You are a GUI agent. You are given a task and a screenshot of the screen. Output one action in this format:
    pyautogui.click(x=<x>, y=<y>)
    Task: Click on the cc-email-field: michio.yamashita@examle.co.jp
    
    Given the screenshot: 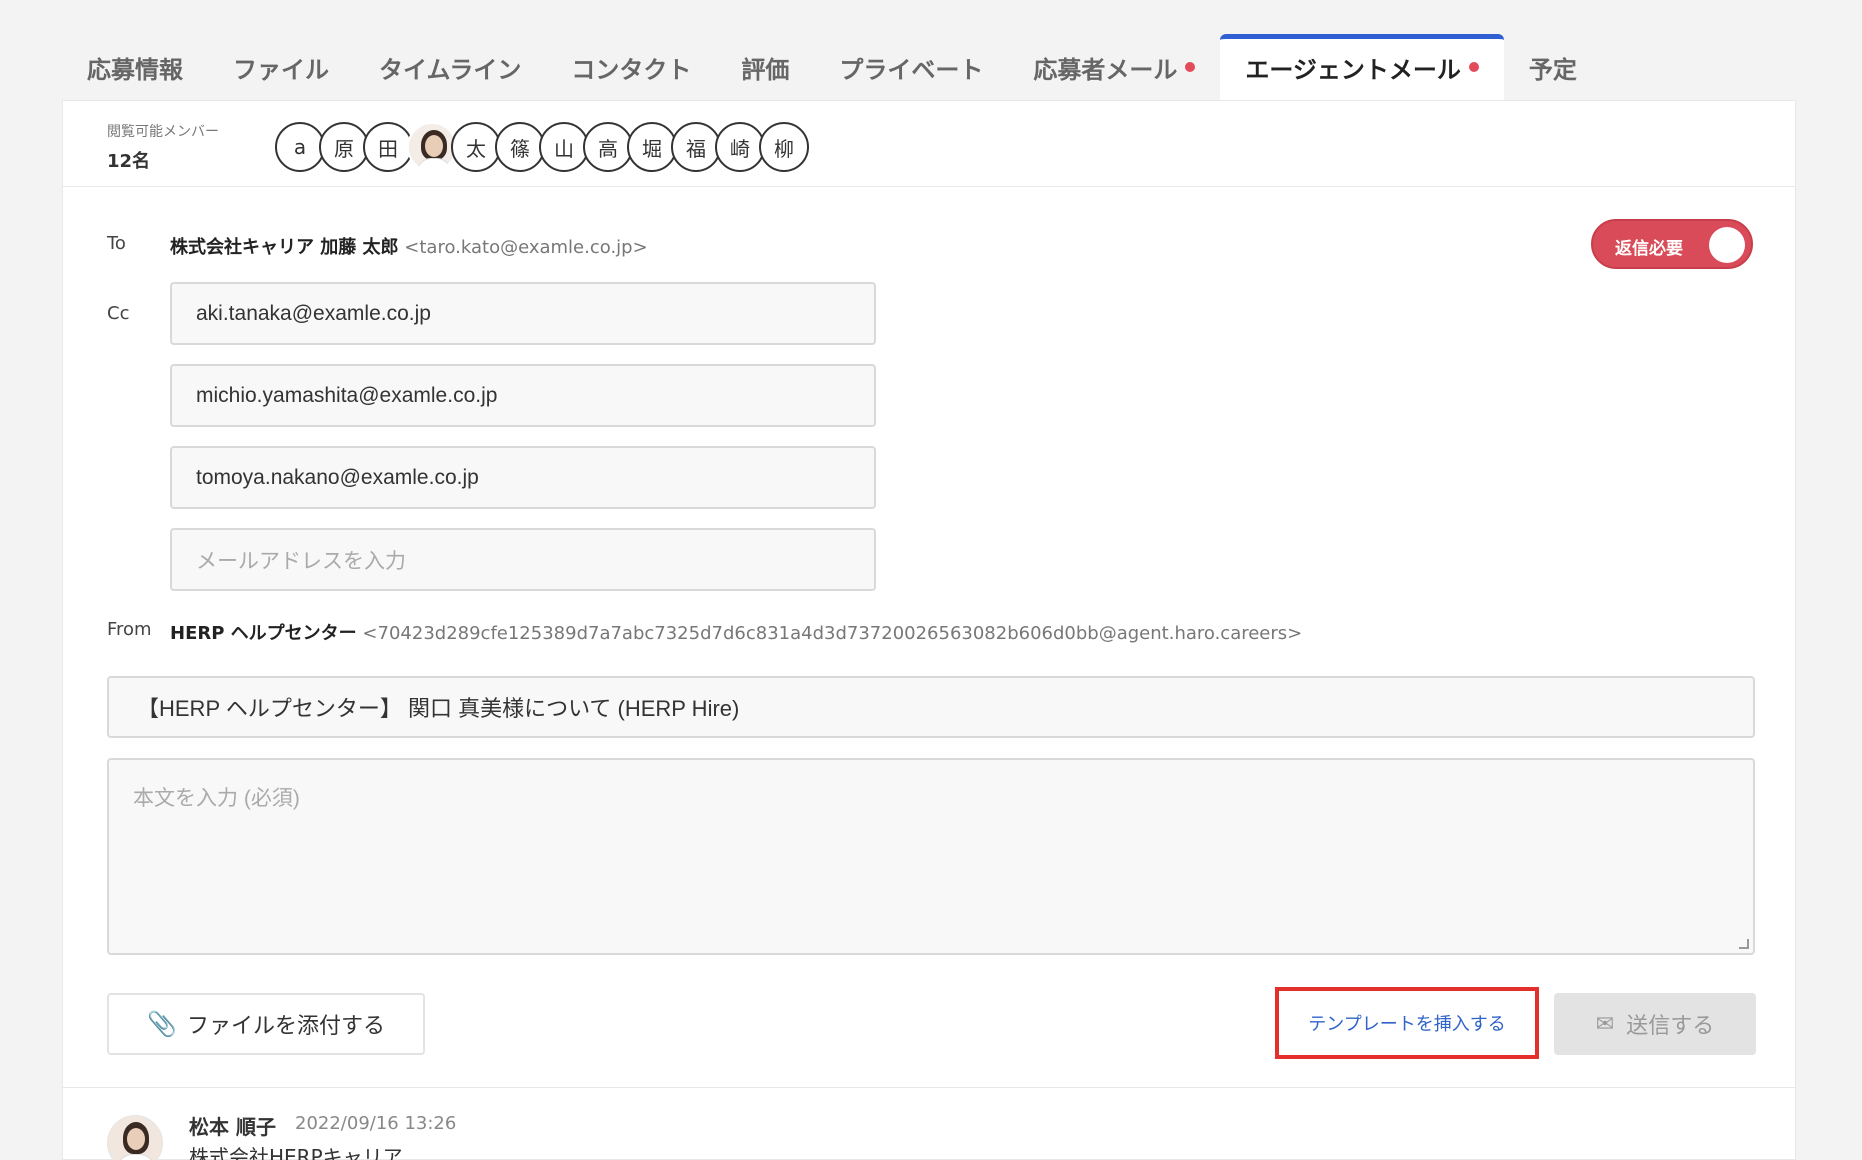 What is the action you would take?
    pyautogui.click(x=523, y=395)
    